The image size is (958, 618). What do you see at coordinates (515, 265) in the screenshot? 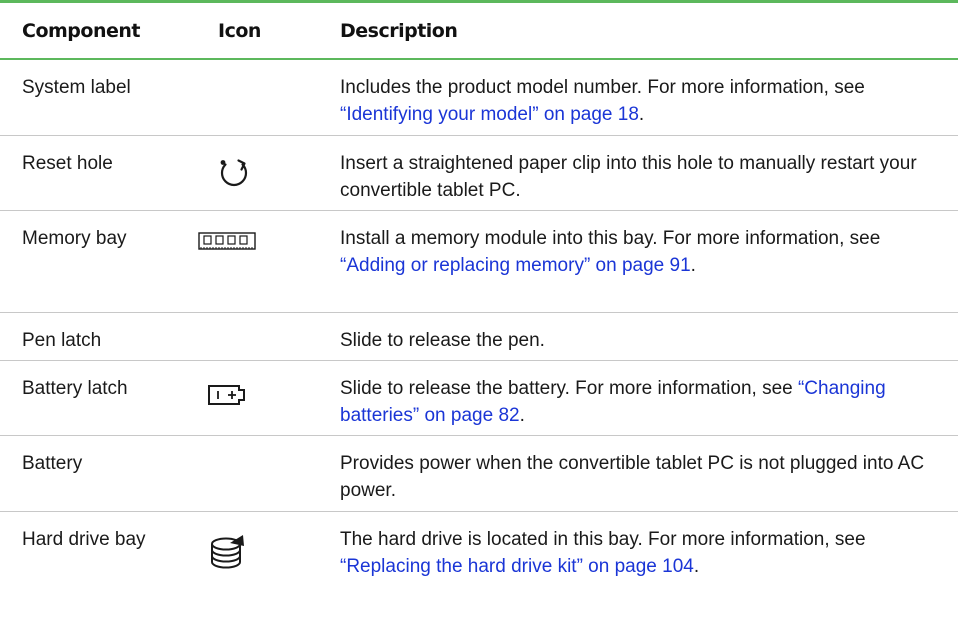
I see `page-link: “Adding or replacing memory” on page 91` at bounding box center [515, 265].